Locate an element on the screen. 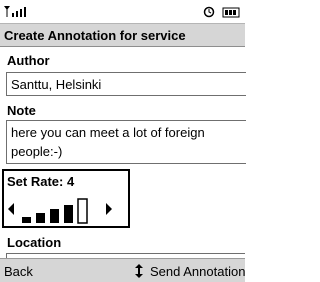  battery-icon is located at coordinates (231, 12).